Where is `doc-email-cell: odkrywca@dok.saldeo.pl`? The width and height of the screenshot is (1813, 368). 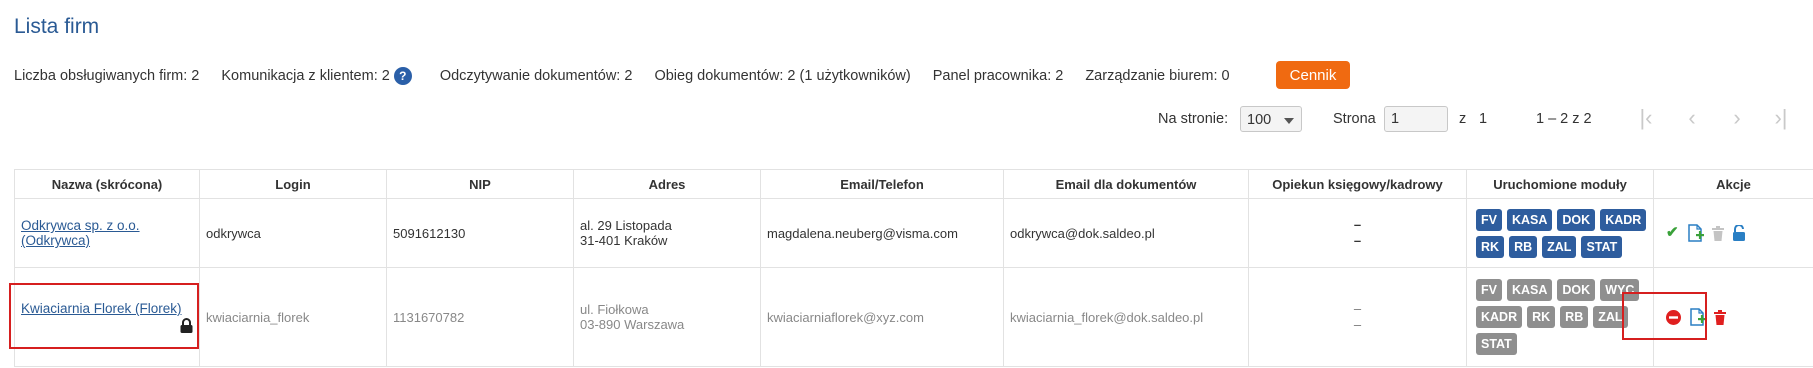
doc-email-cell: odkrywca@dok.saldeo.pl is located at coordinates (1126, 233).